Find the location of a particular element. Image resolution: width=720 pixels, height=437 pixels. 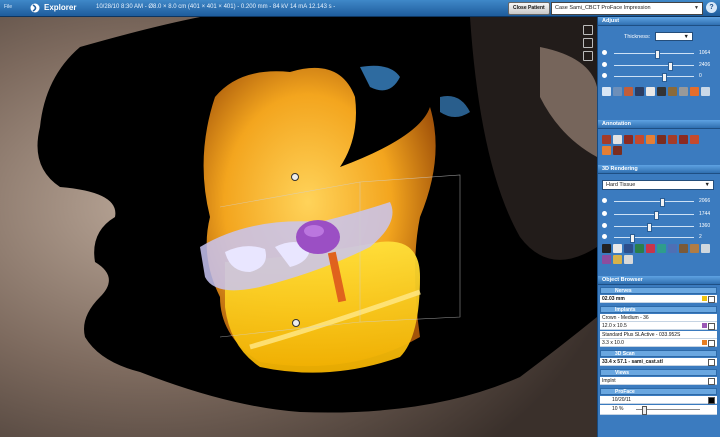

render-slider-2: 1744 is located at coordinates (659, 215).